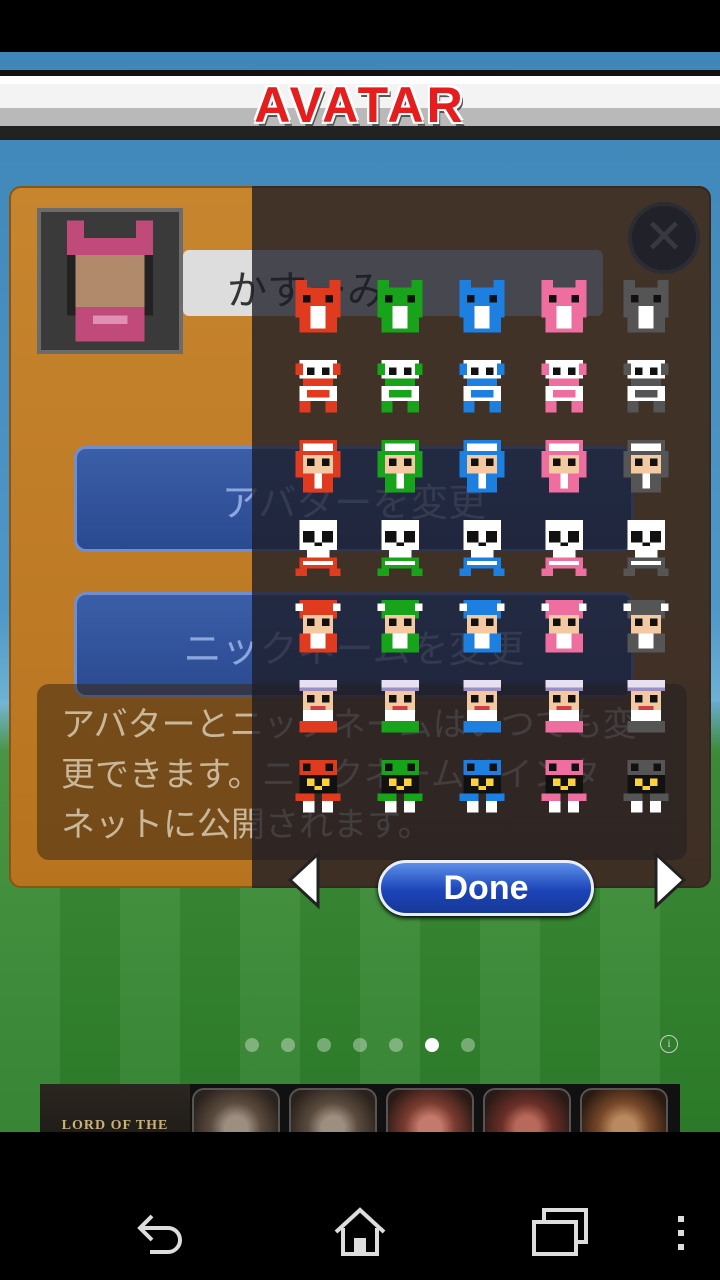 Image resolution: width=720 pixels, height=1280 pixels. I want to click on next-page-arrow-icon, so click(670, 880).